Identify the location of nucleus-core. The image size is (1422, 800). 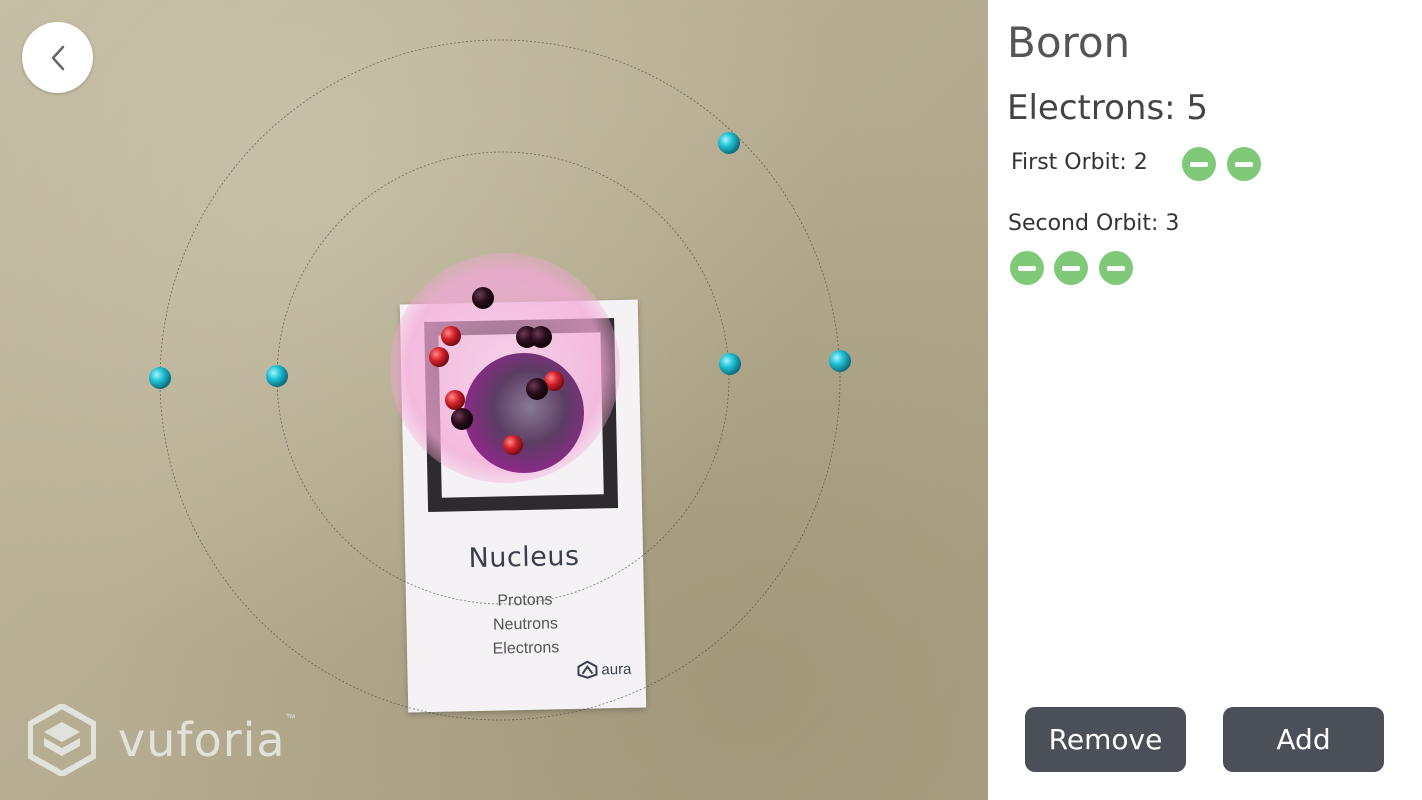
(524, 413).